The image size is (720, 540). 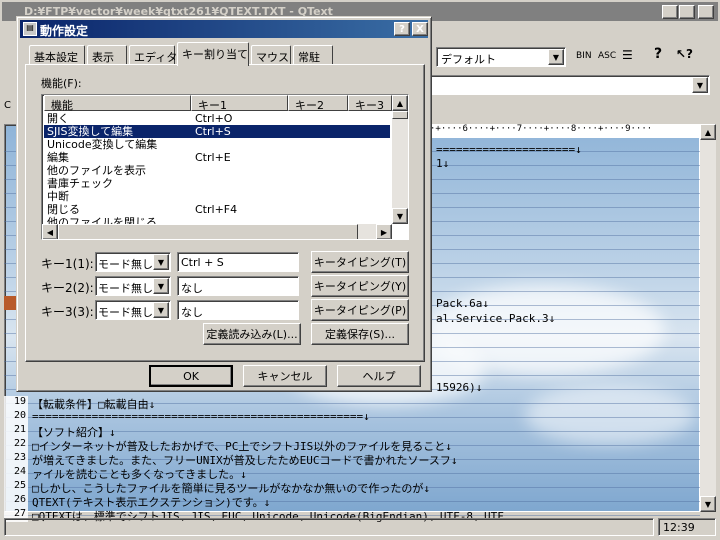 What do you see at coordinates (117, 103) in the screenshot?
I see `column-header-function: 機能` at bounding box center [117, 103].